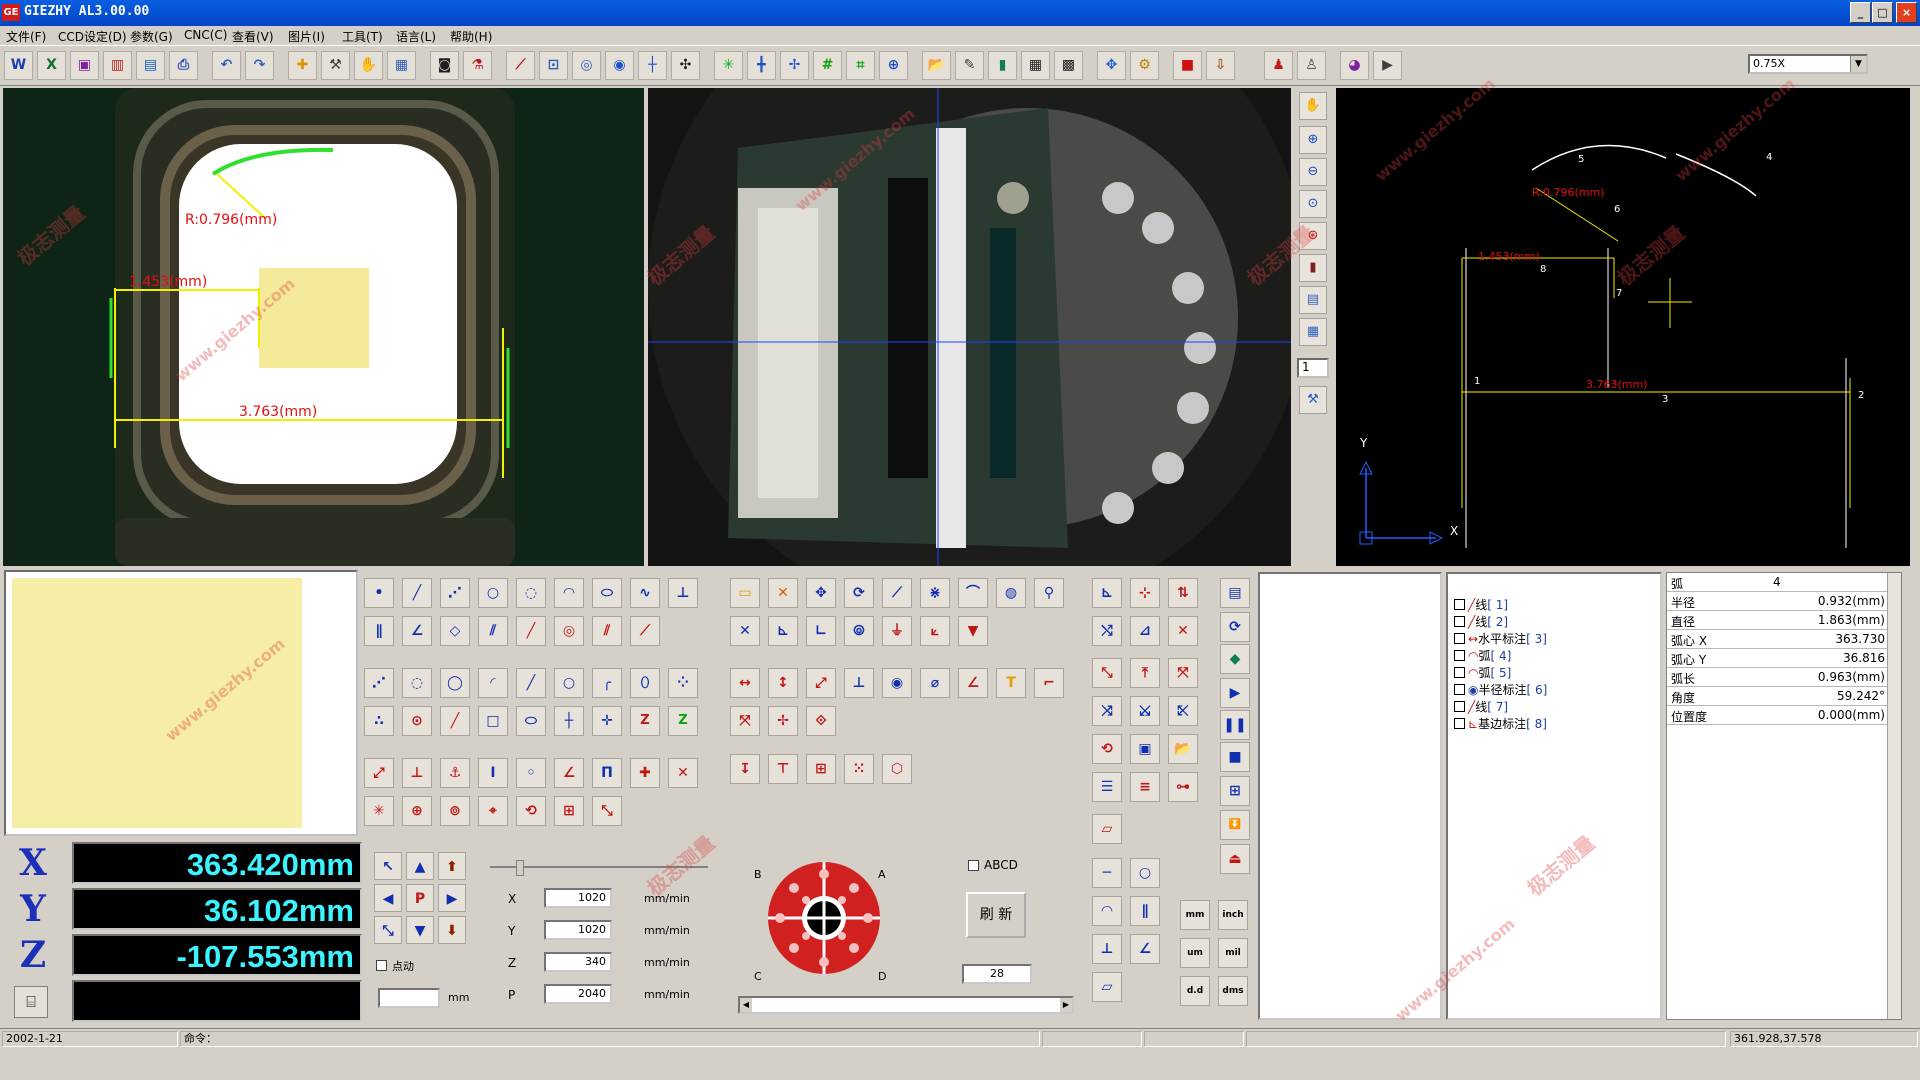  What do you see at coordinates (973, 683) in the screenshot?
I see `angle-dim-tool-icon: ∠` at bounding box center [973, 683].